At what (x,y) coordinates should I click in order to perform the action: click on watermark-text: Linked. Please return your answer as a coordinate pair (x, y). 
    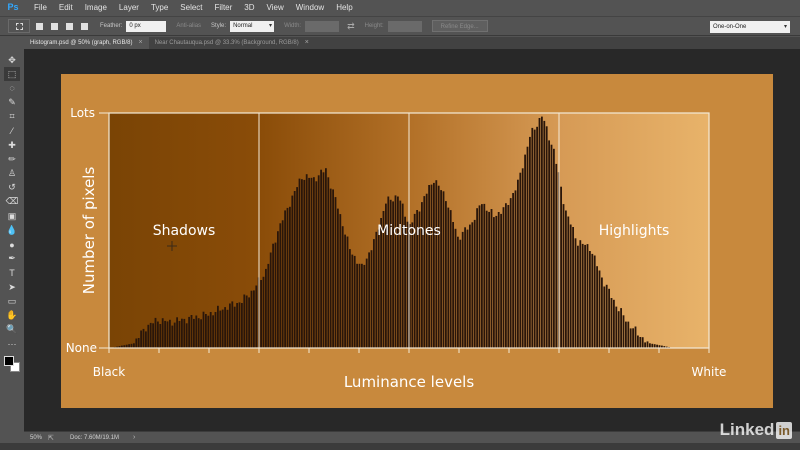
    Looking at the image, I should click on (747, 429).